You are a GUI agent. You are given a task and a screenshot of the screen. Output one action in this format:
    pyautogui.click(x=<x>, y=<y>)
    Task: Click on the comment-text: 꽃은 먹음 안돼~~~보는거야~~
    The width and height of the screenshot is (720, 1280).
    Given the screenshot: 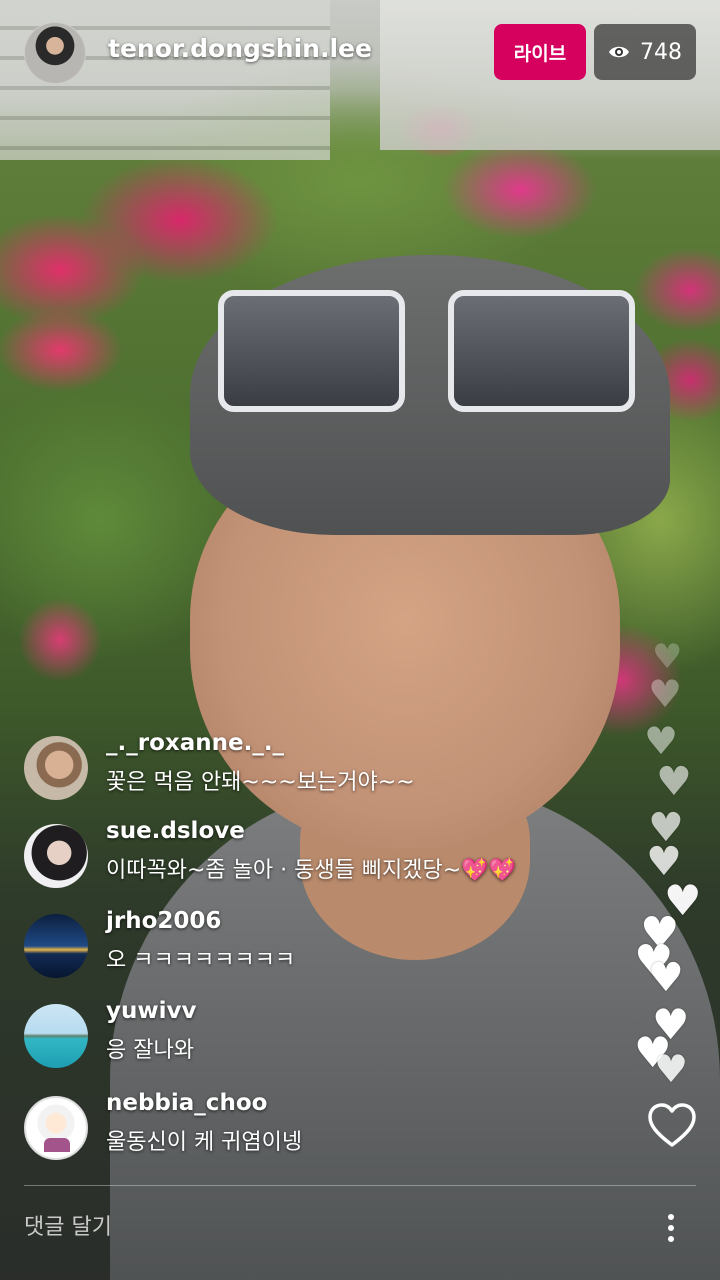 What is the action you would take?
    pyautogui.click(x=260, y=782)
    